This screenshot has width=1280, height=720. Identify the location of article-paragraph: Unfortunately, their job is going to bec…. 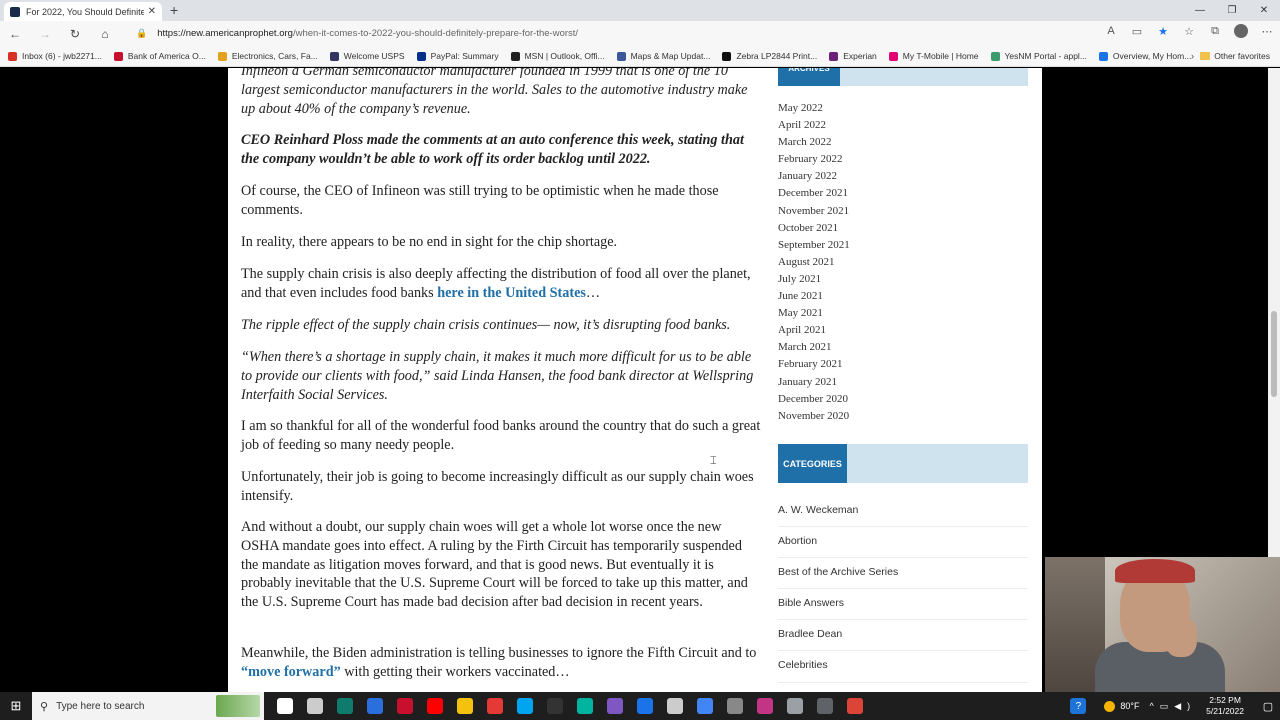
(497, 486).